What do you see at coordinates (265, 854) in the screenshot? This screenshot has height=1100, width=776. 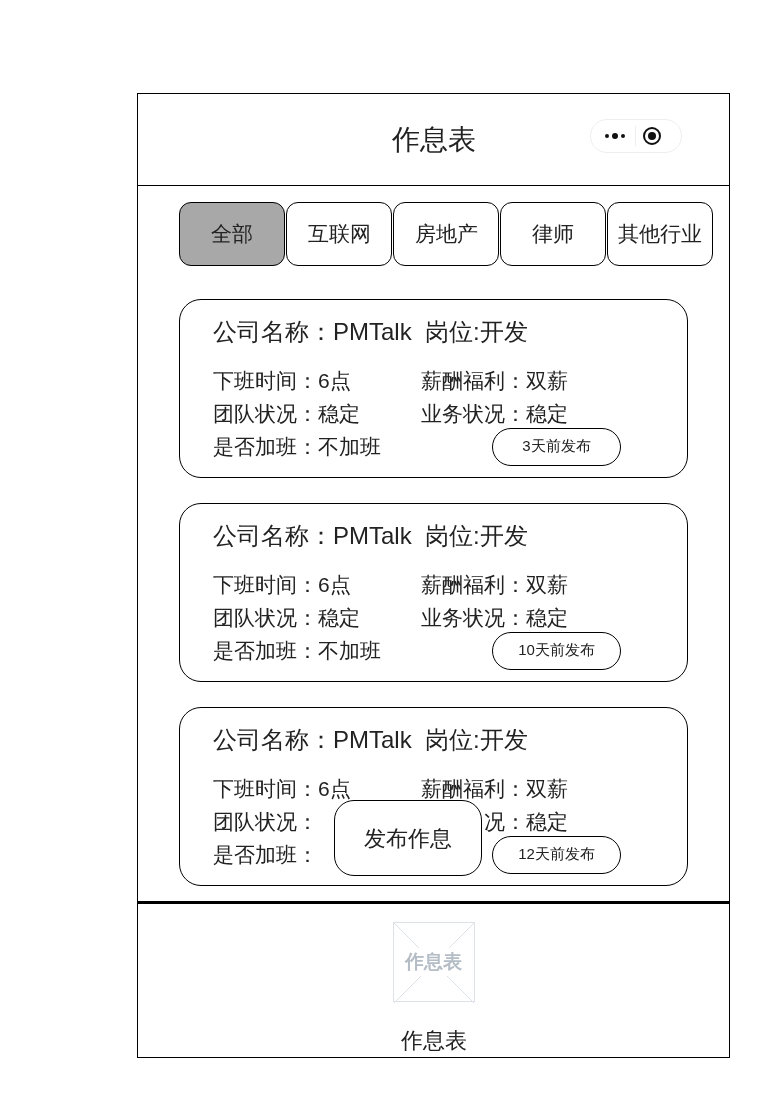 I see `info-text: 是否加班：` at bounding box center [265, 854].